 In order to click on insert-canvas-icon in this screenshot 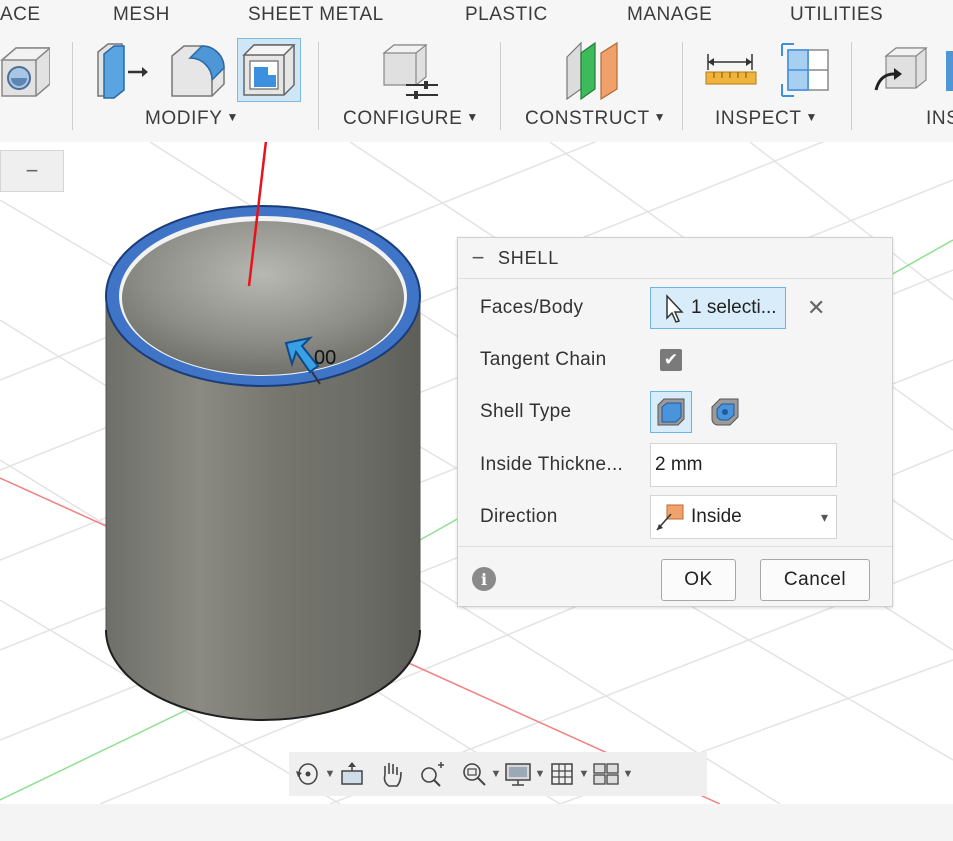, I will do `click(949, 71)`.